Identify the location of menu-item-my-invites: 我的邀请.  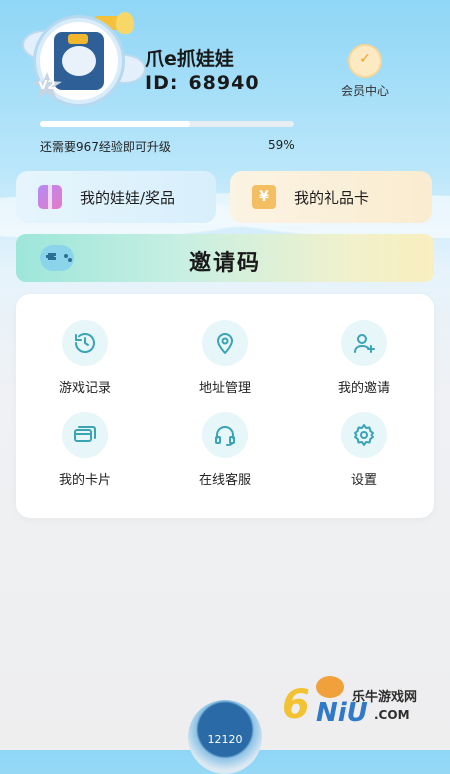
(364, 358).